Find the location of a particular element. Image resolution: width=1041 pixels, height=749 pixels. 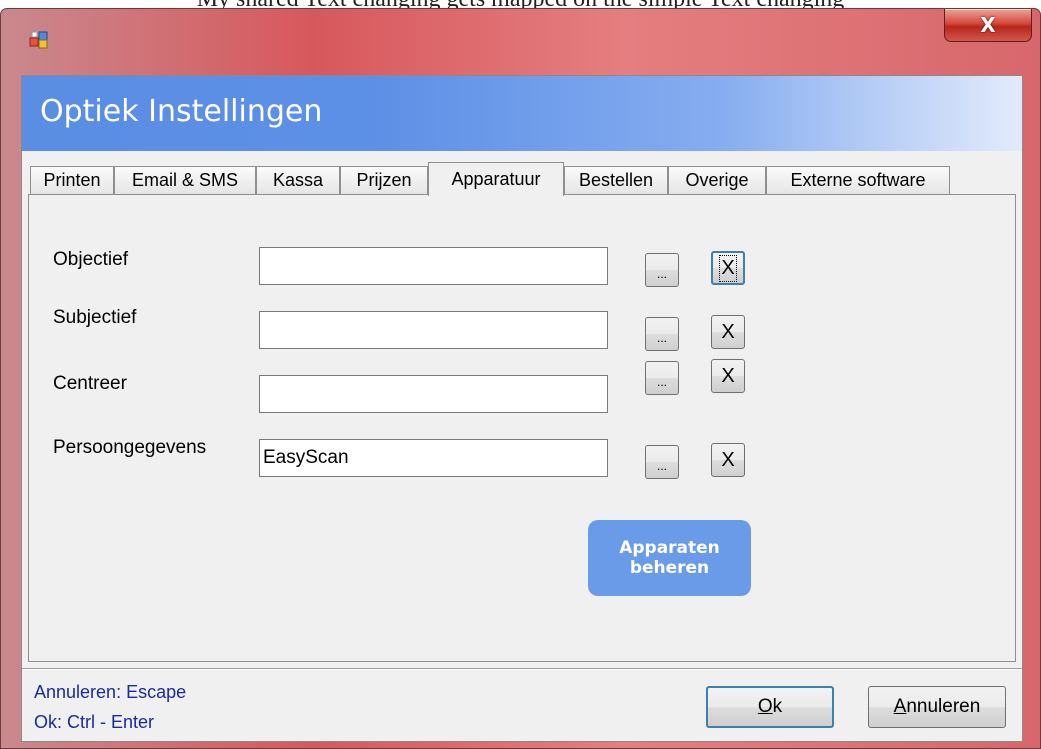

subjectief-clear-label: X is located at coordinates (728, 331).